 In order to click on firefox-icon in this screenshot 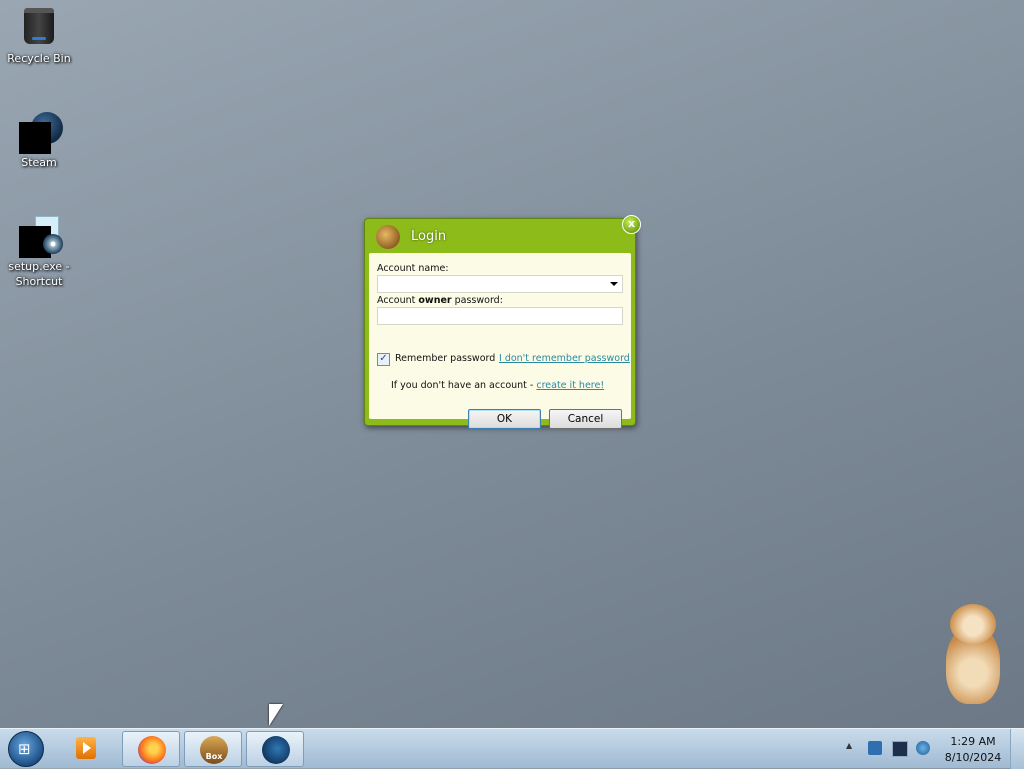, I will do `click(152, 750)`.